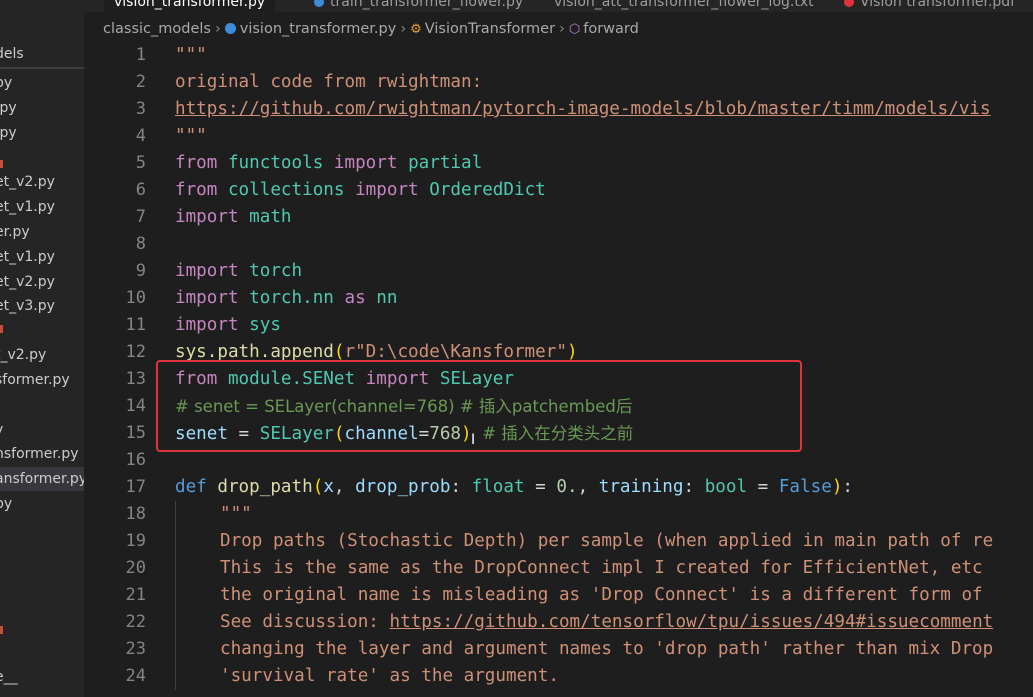 The height and width of the screenshot is (697, 1033). I want to click on code-text: """, so click(236, 514).